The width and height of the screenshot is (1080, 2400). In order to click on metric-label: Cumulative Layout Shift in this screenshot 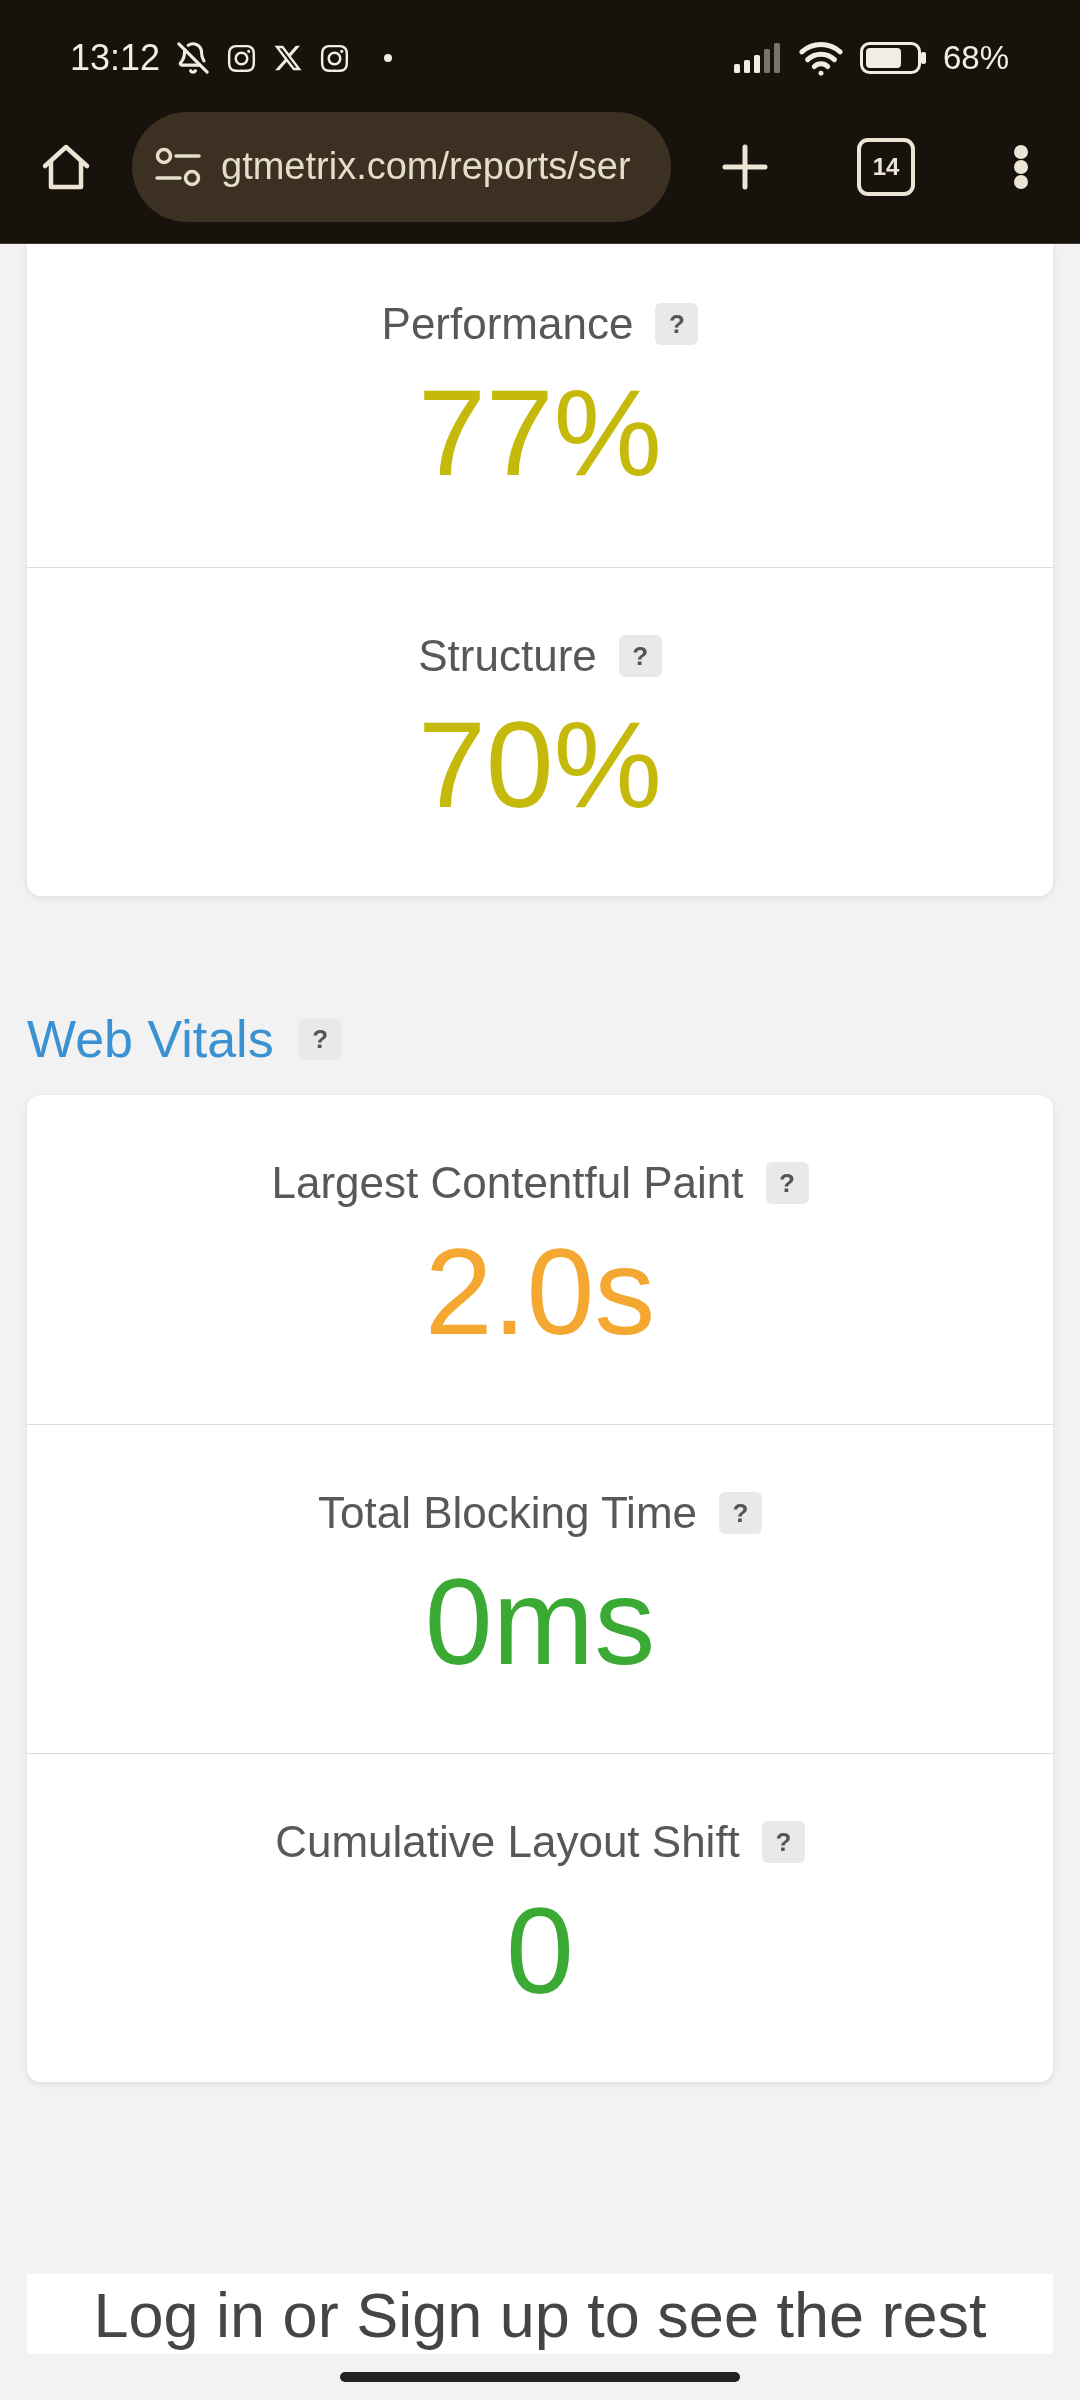, I will do `click(507, 1842)`.